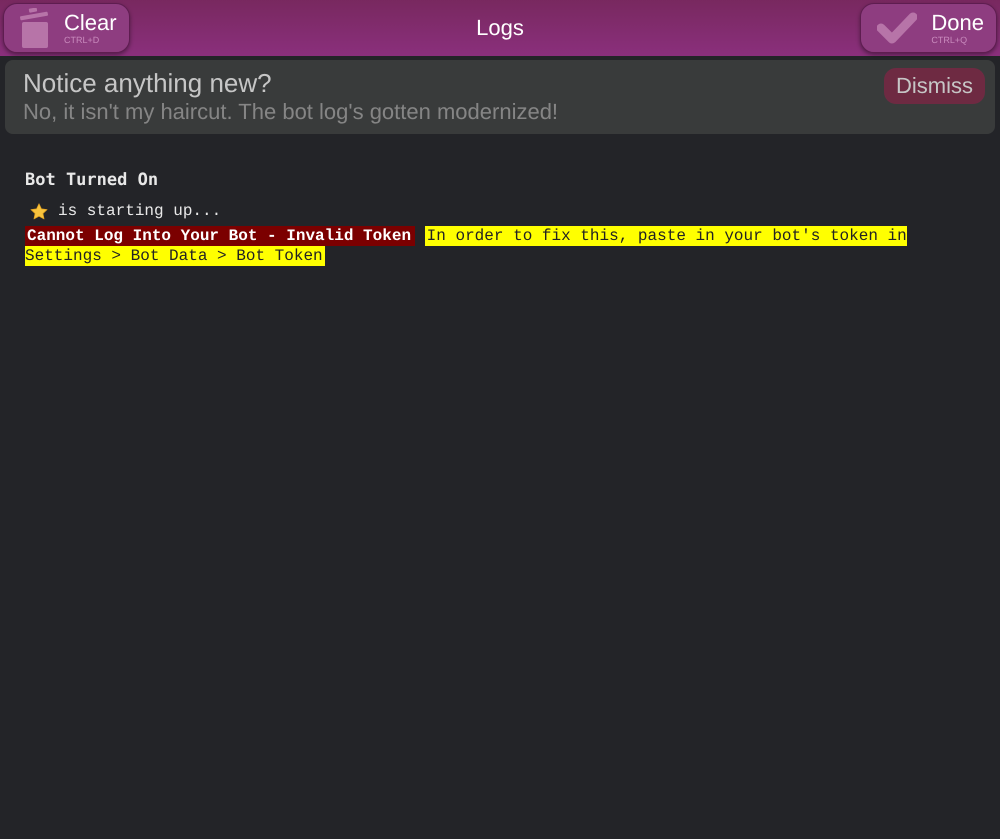  What do you see at coordinates (66, 28) in the screenshot?
I see `clear-button: Clear CTRL+D` at bounding box center [66, 28].